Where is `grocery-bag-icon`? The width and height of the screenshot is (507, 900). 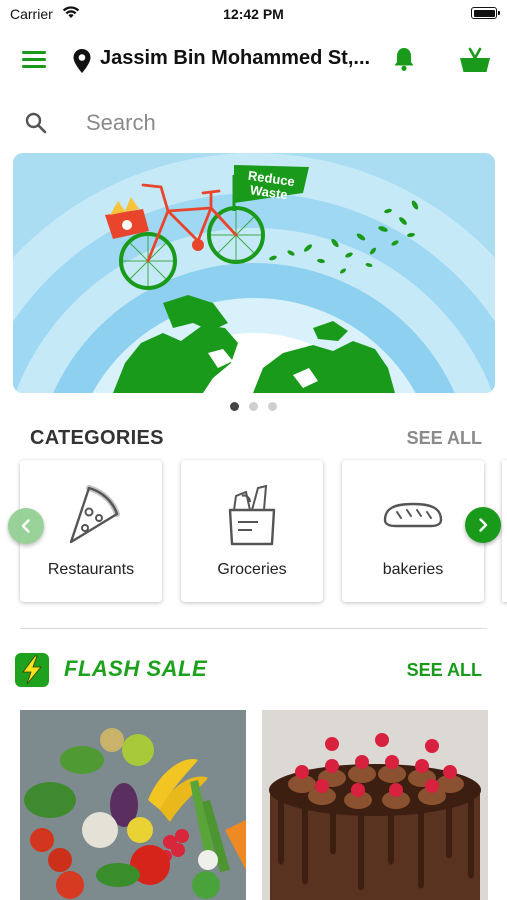 grocery-bag-icon is located at coordinates (252, 516).